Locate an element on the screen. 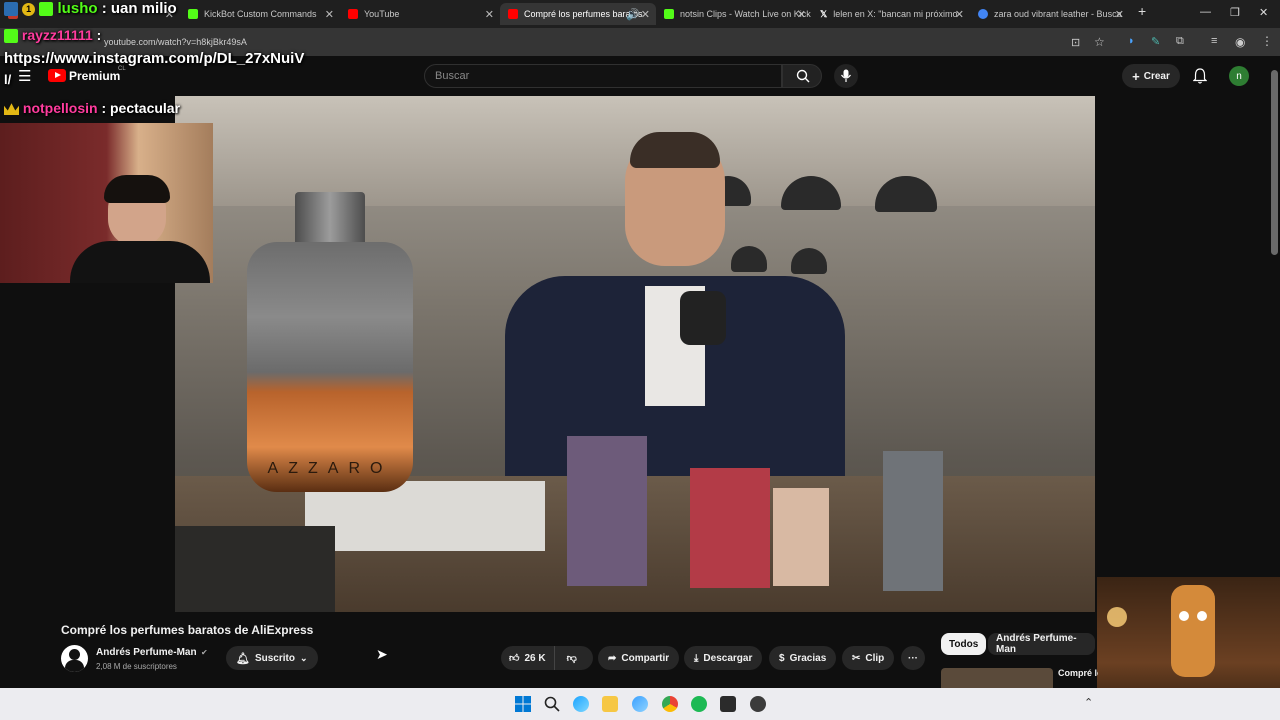  file-explorer-icon is located at coordinates (610, 704).